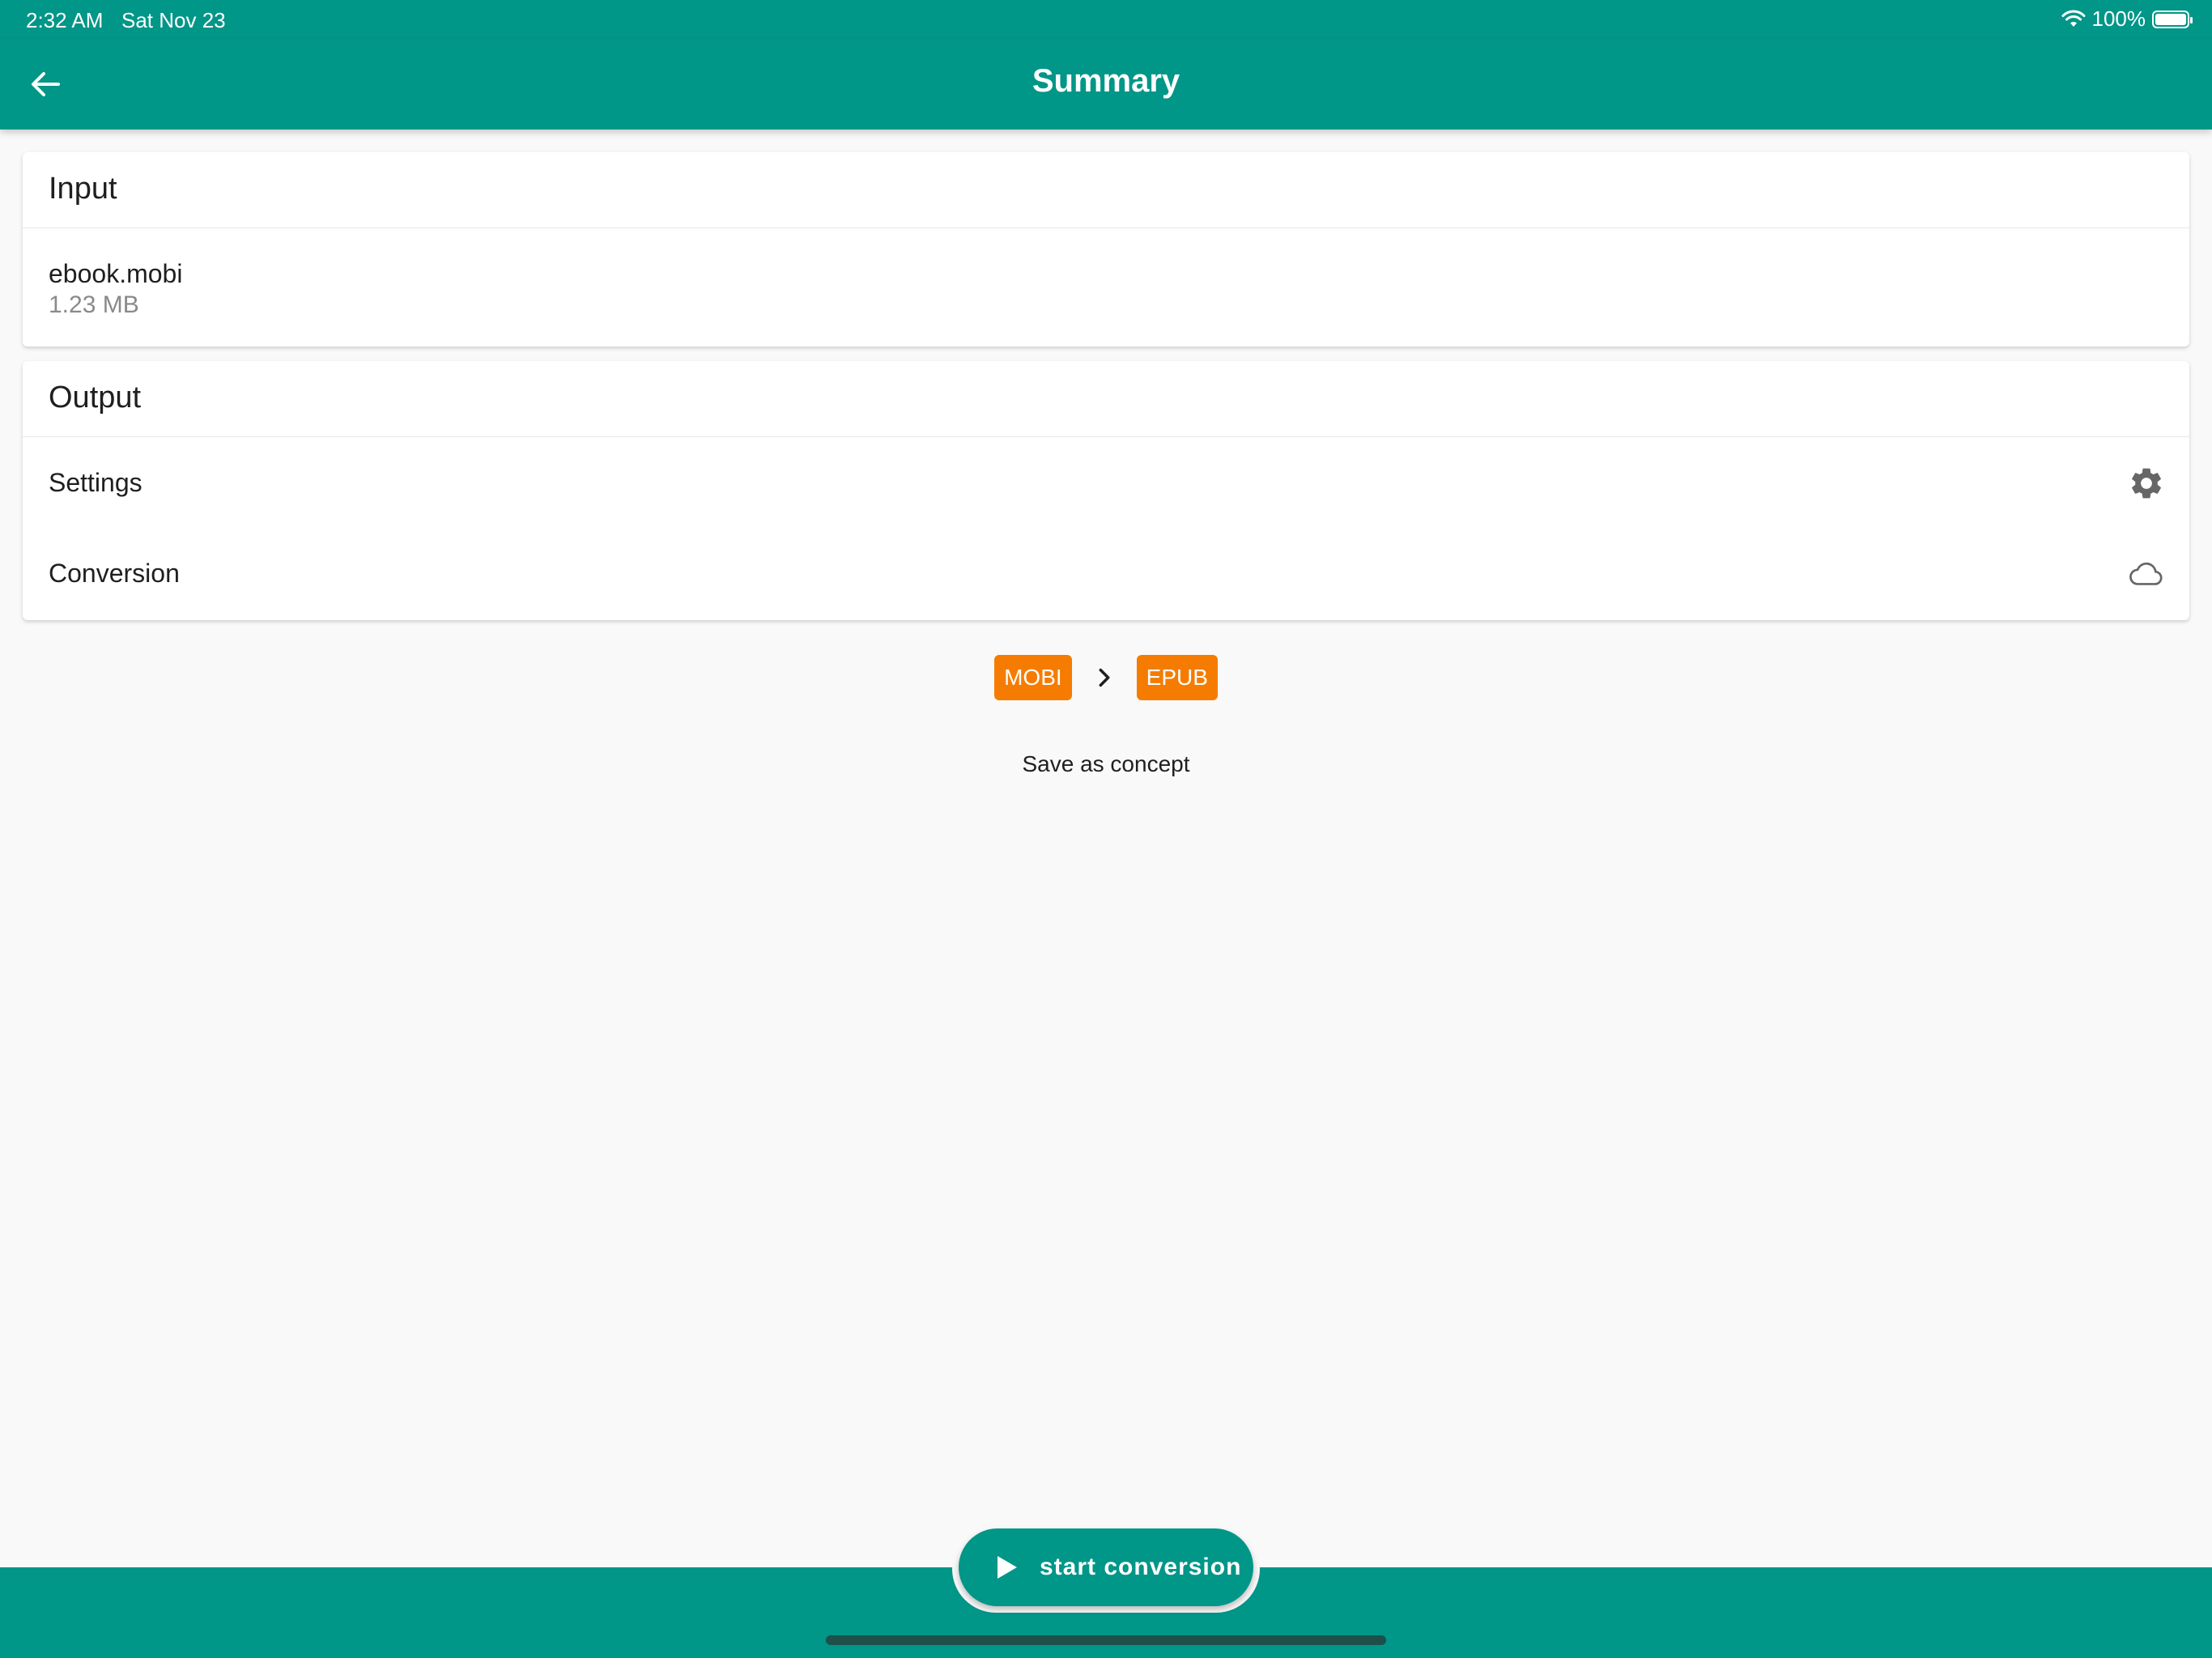 Image resolution: width=2212 pixels, height=1658 pixels. Describe the element at coordinates (96, 482) in the screenshot. I see `settings-label: Settings` at that location.